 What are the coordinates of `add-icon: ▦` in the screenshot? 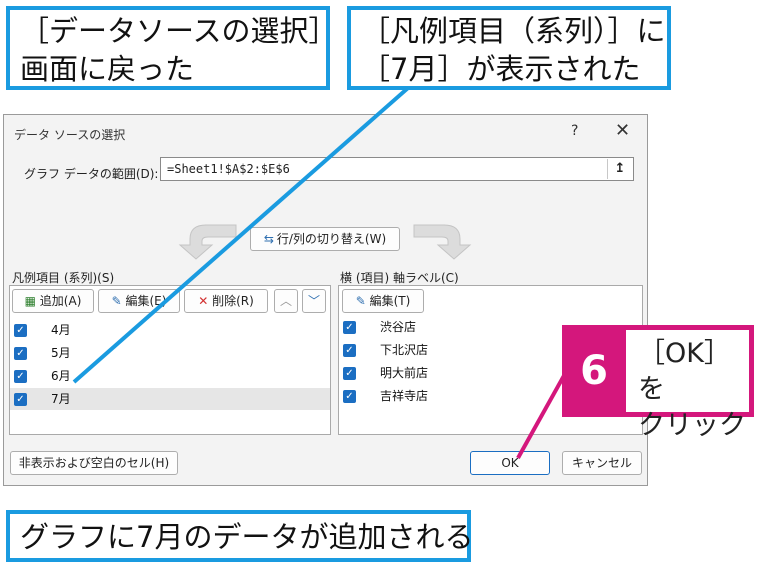 It's located at (30, 301).